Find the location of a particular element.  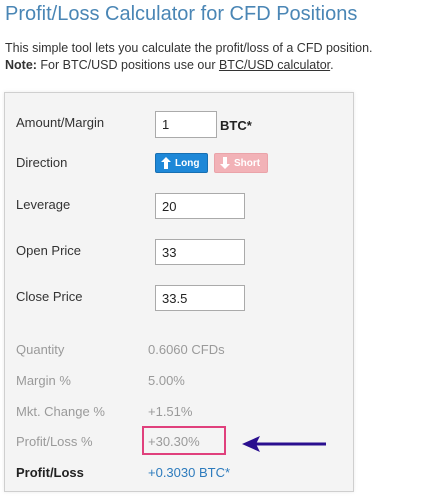

direction-label: Direction is located at coordinates (42, 162).